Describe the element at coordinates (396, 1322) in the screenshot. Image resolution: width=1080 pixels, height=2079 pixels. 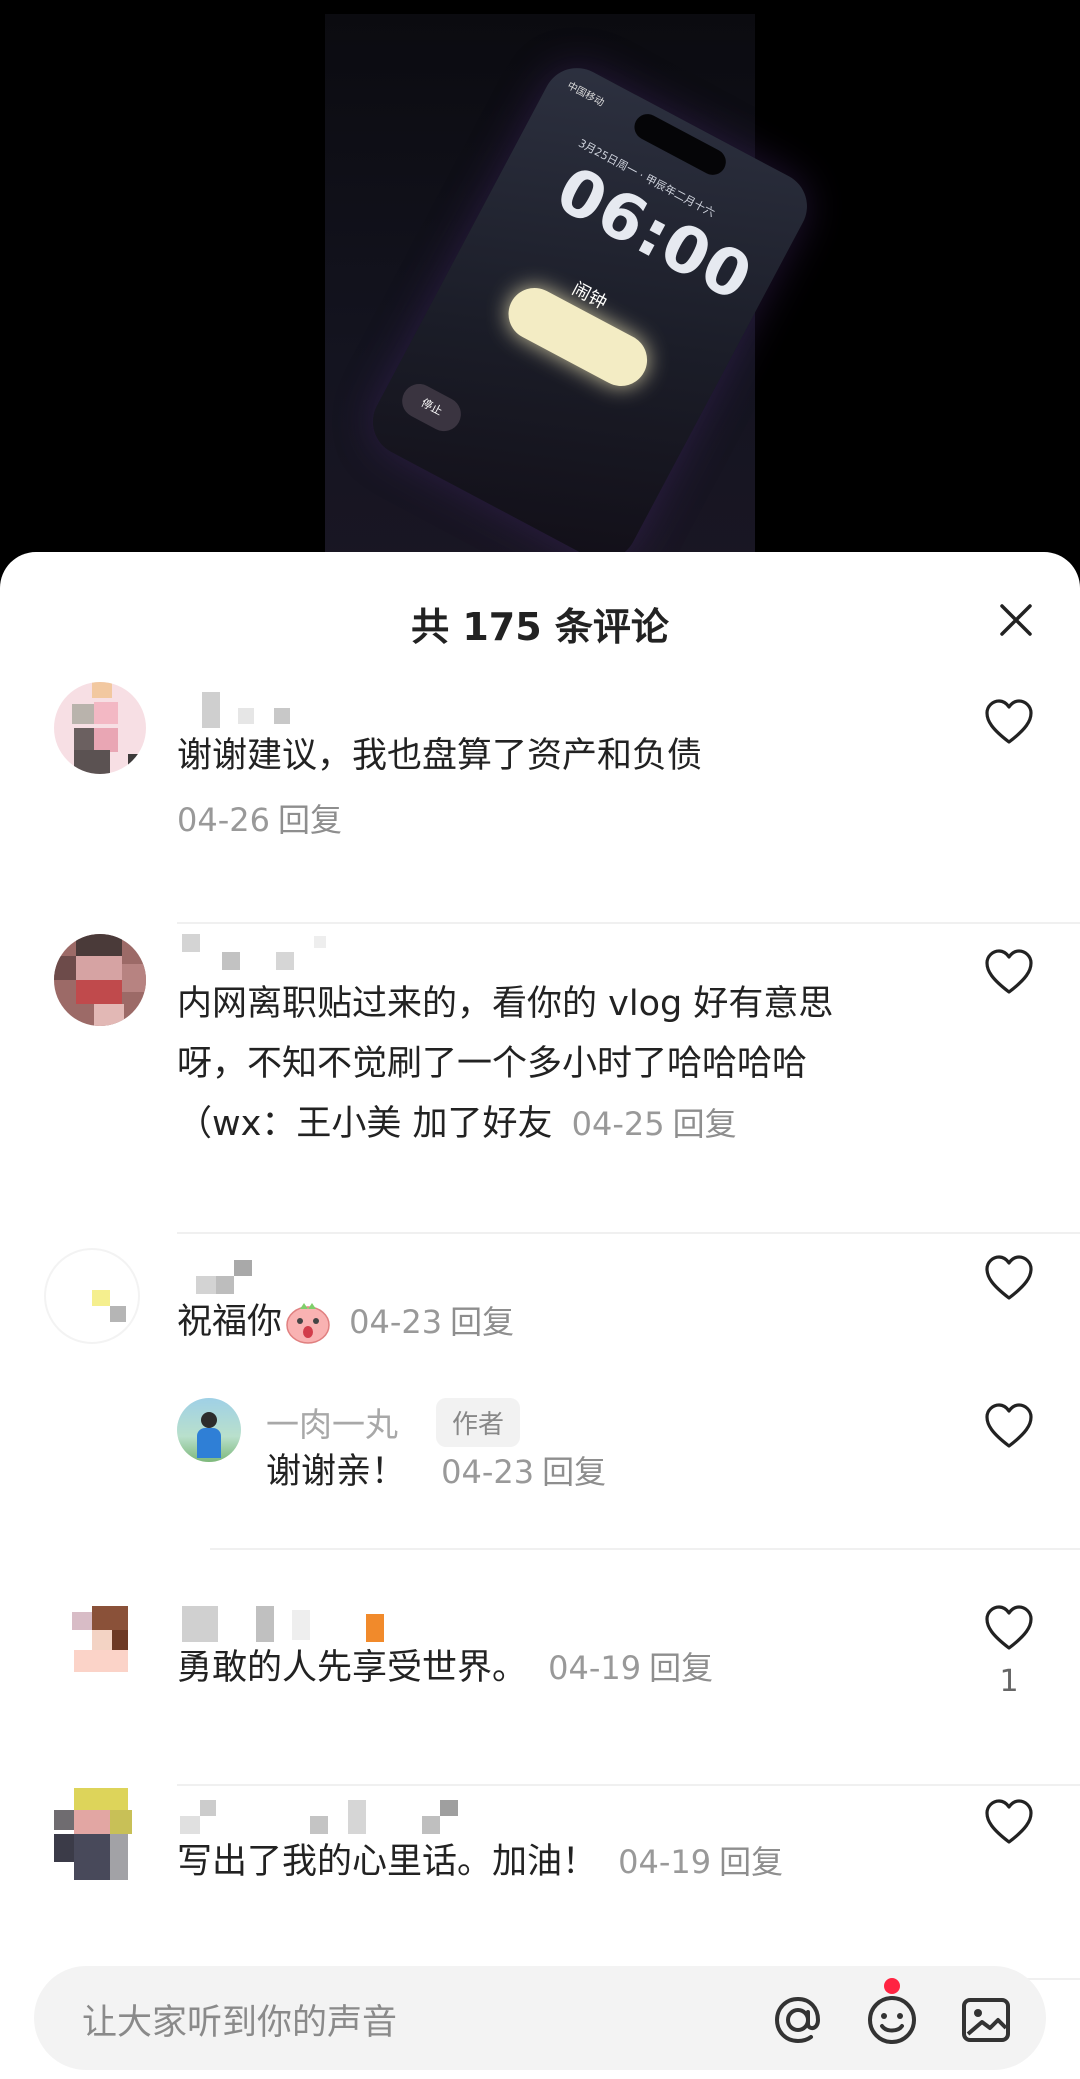
I see `comment-date: 04-23` at that location.